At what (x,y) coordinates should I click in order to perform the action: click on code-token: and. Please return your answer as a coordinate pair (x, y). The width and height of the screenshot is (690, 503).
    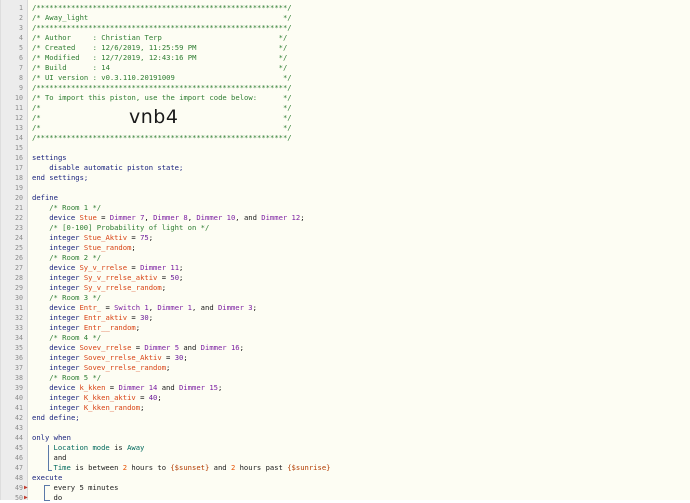
    Looking at the image, I should click on (220, 467).